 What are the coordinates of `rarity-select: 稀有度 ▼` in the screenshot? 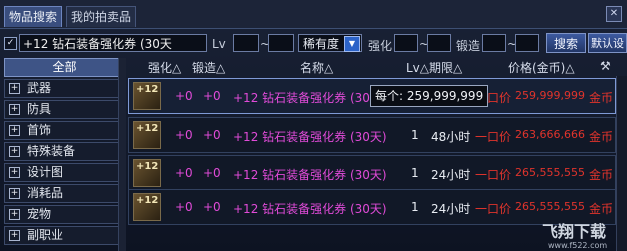 It's located at (330, 43).